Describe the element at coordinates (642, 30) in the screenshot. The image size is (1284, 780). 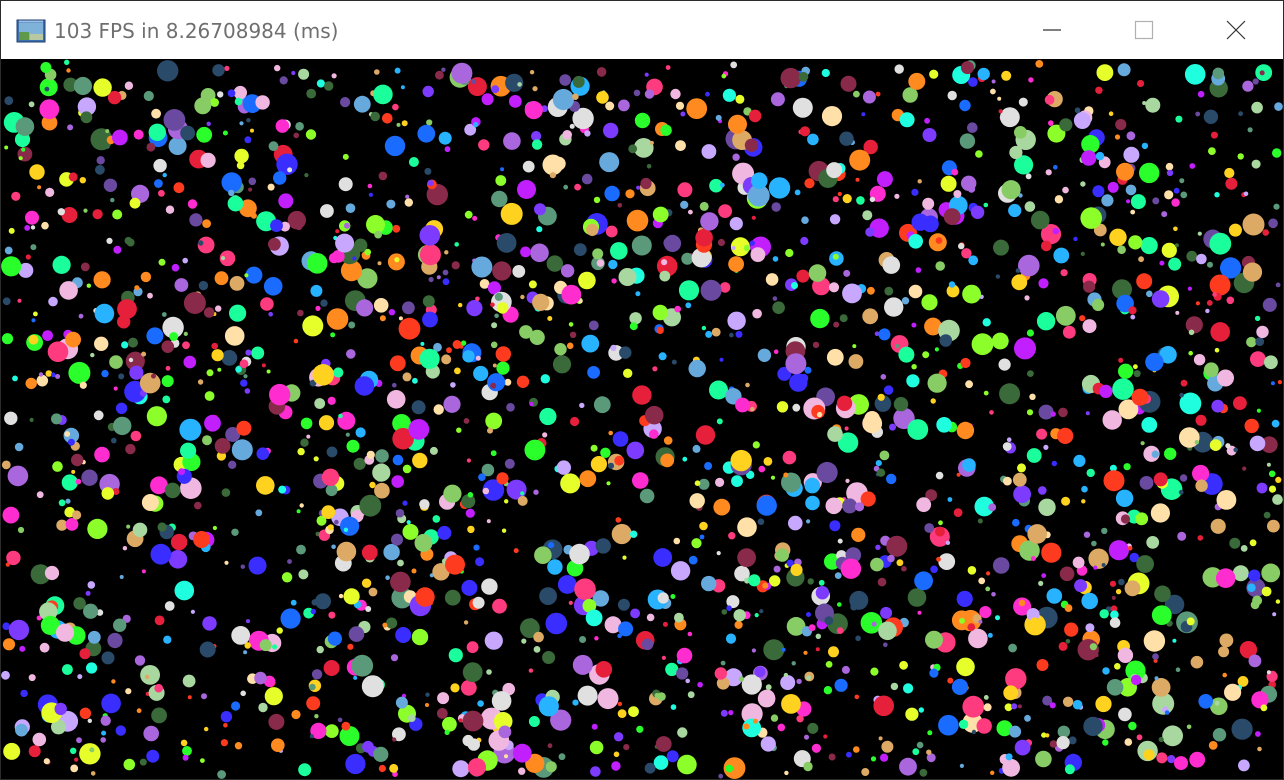
I see `title-bar: 103 FPS in 8.26708984 (ms)` at that location.